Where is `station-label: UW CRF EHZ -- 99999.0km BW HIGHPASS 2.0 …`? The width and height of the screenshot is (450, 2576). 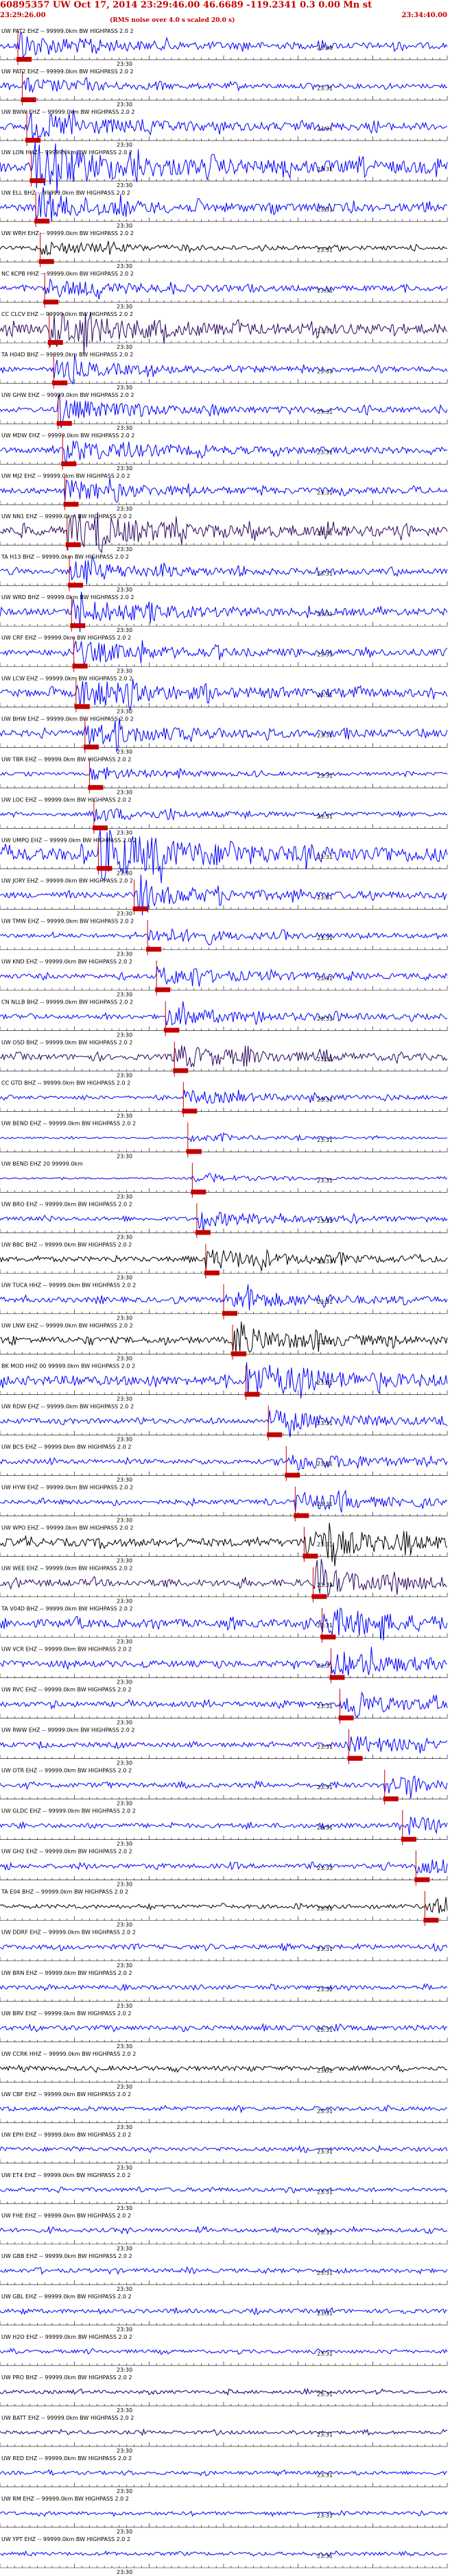 station-label: UW CRF EHZ -- 99999.0km BW HIGHPASS 2.0 … is located at coordinates (66, 638).